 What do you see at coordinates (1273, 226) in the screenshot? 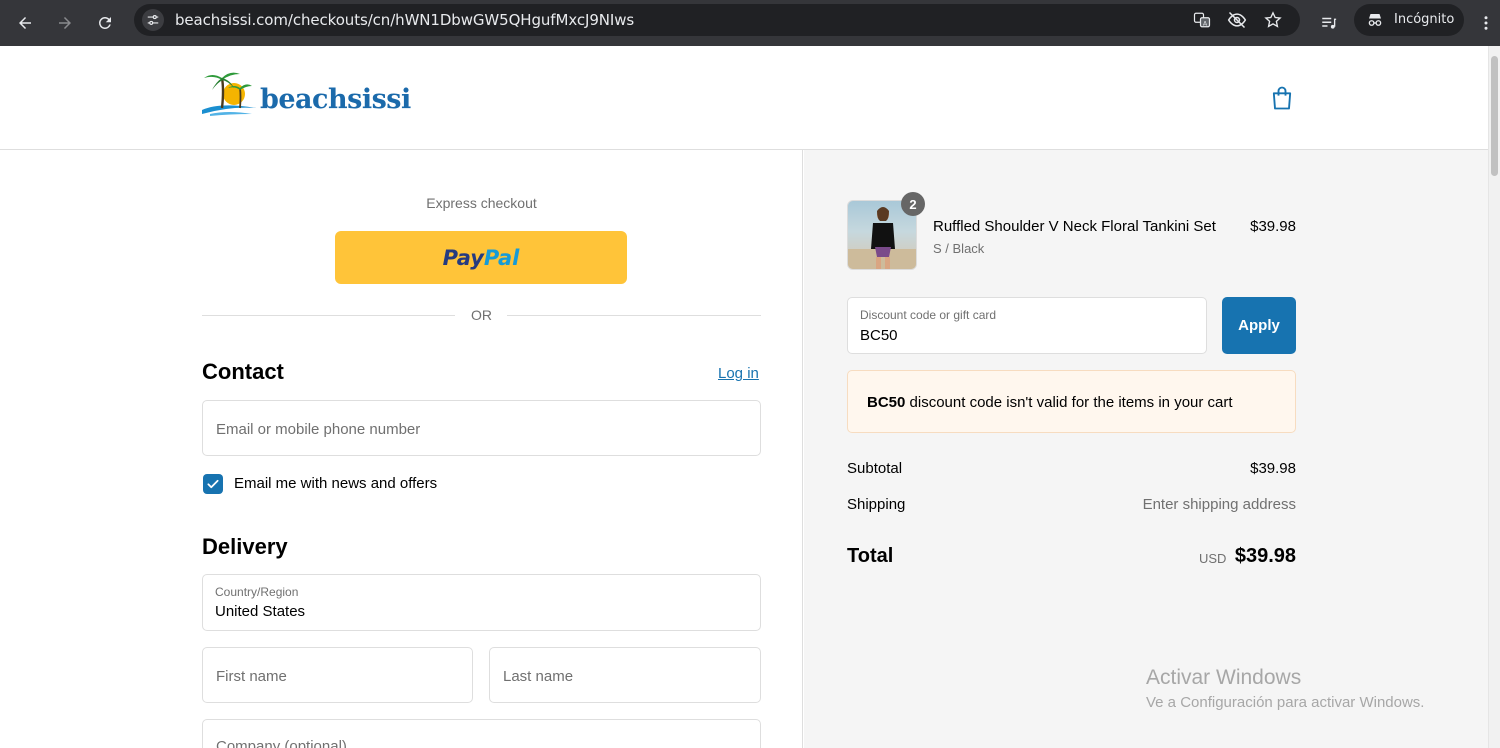
I see `product-price: $39.98` at bounding box center [1273, 226].